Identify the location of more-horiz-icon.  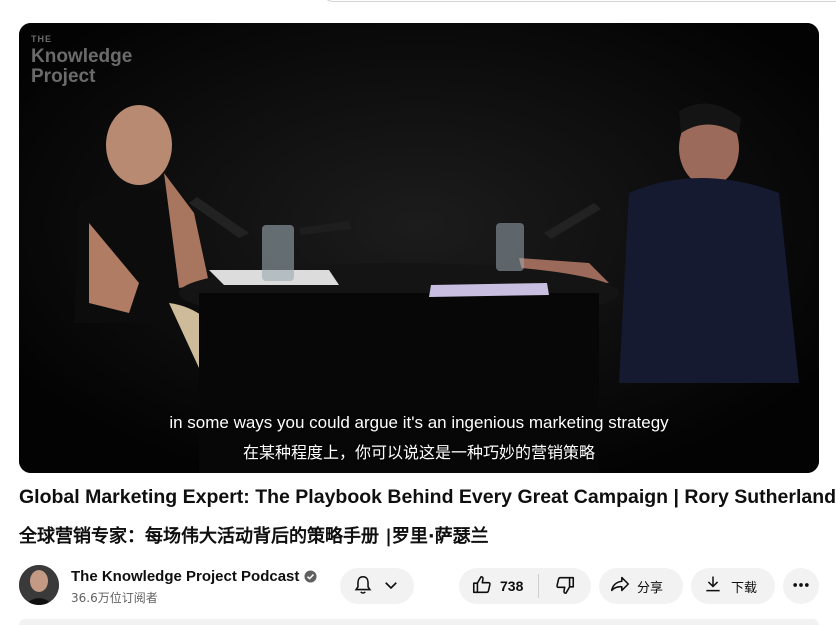
(801, 586).